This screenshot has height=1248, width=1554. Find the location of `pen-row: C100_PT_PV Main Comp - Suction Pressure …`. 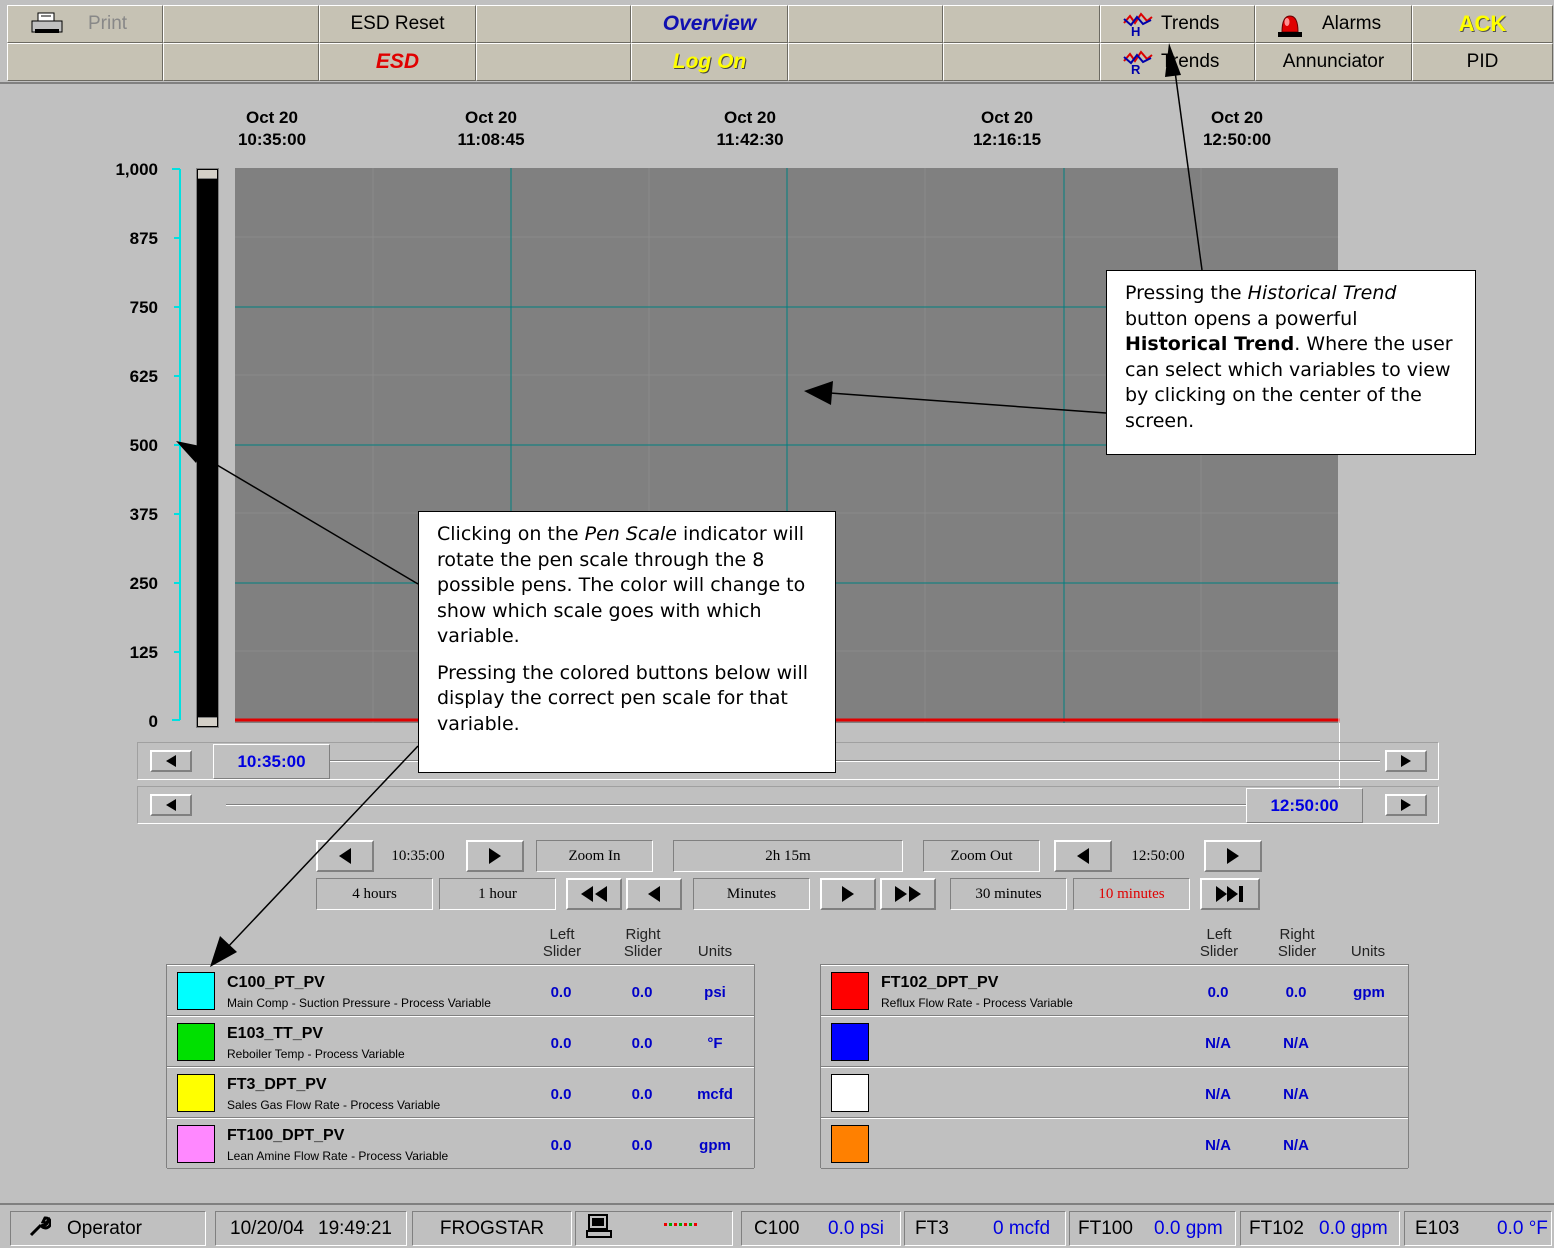

pen-row: C100_PT_PV Main Comp - Suction Pressure … is located at coordinates (460, 990).